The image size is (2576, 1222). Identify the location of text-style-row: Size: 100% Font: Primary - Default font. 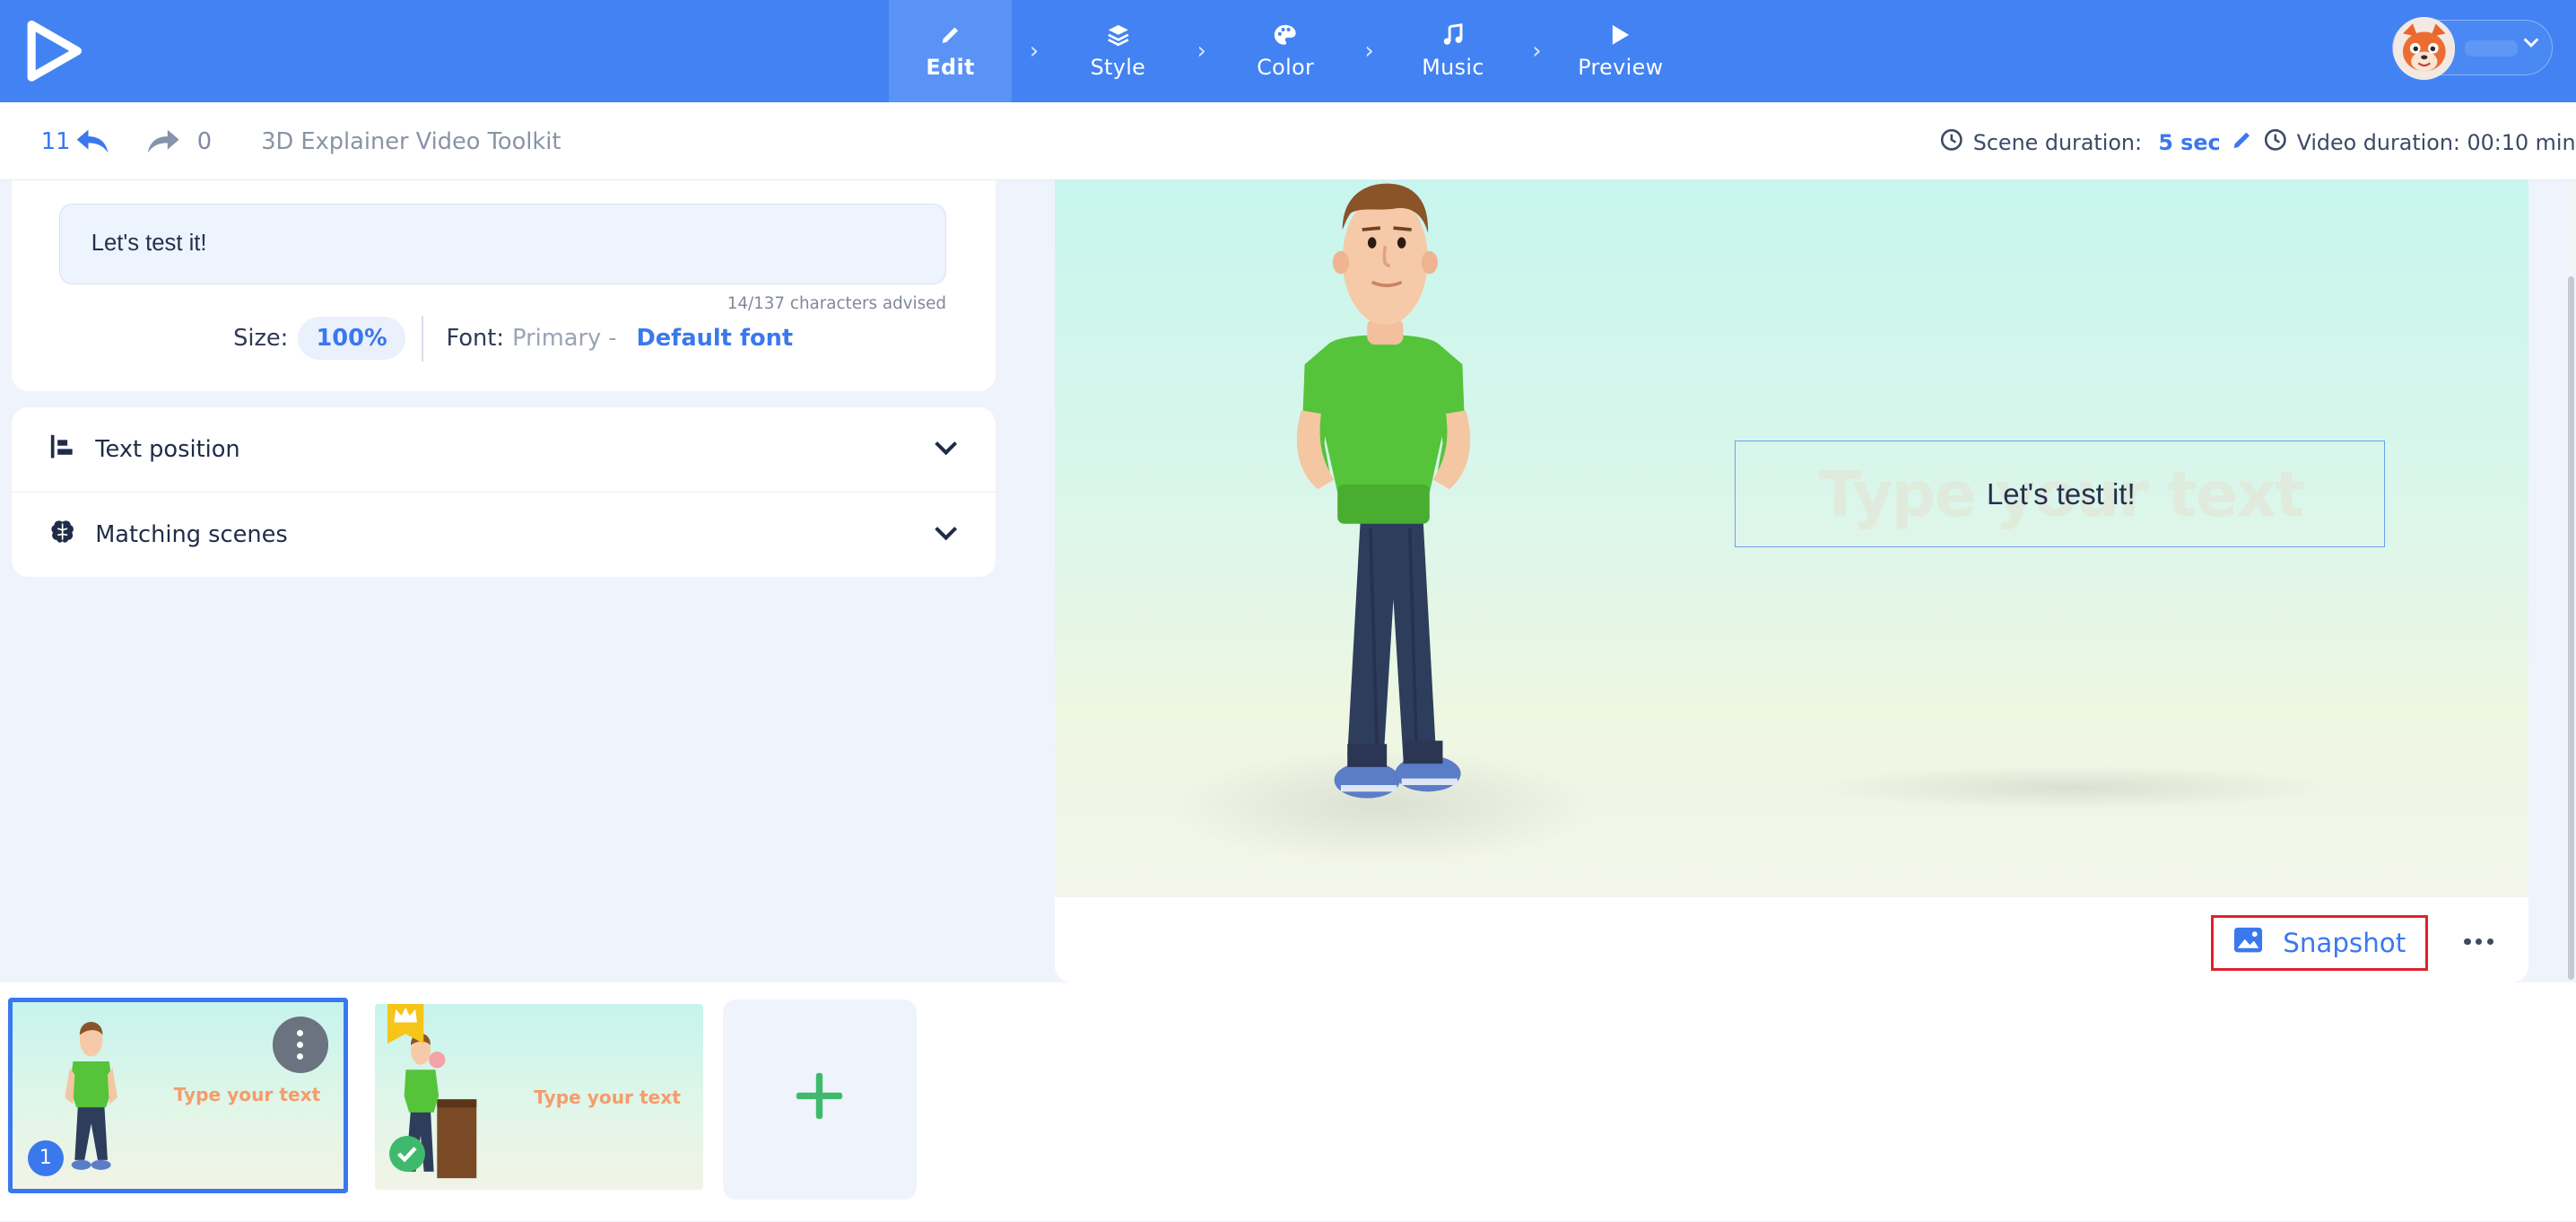
(513, 338).